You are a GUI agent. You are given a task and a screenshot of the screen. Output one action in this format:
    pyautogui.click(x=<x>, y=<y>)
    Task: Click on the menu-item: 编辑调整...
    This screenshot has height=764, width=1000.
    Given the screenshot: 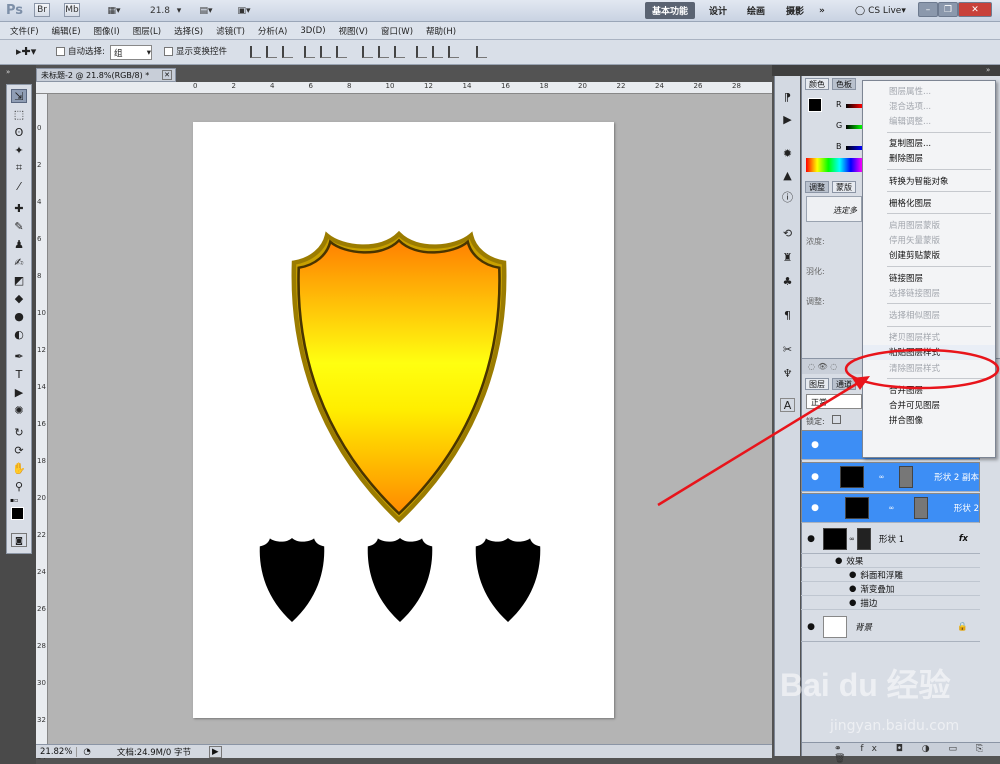 What is the action you would take?
    pyautogui.click(x=910, y=121)
    